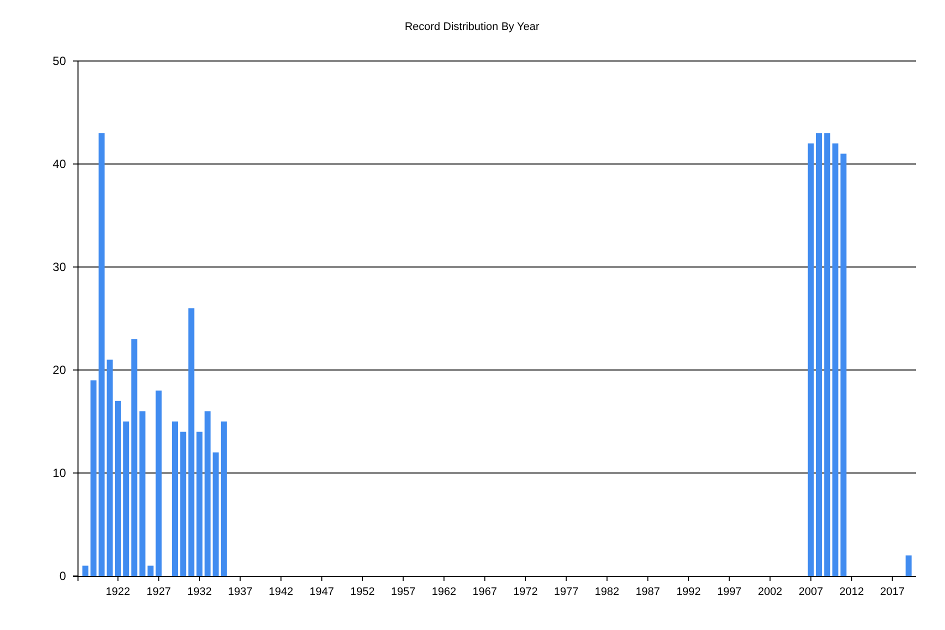  I want to click on x-tick-label: 1962, so click(444, 592).